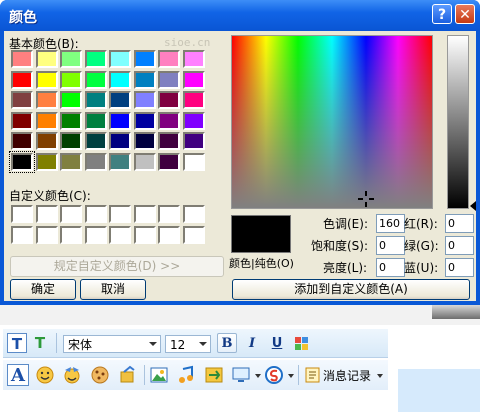  I want to click on music-icon, so click(186, 375).